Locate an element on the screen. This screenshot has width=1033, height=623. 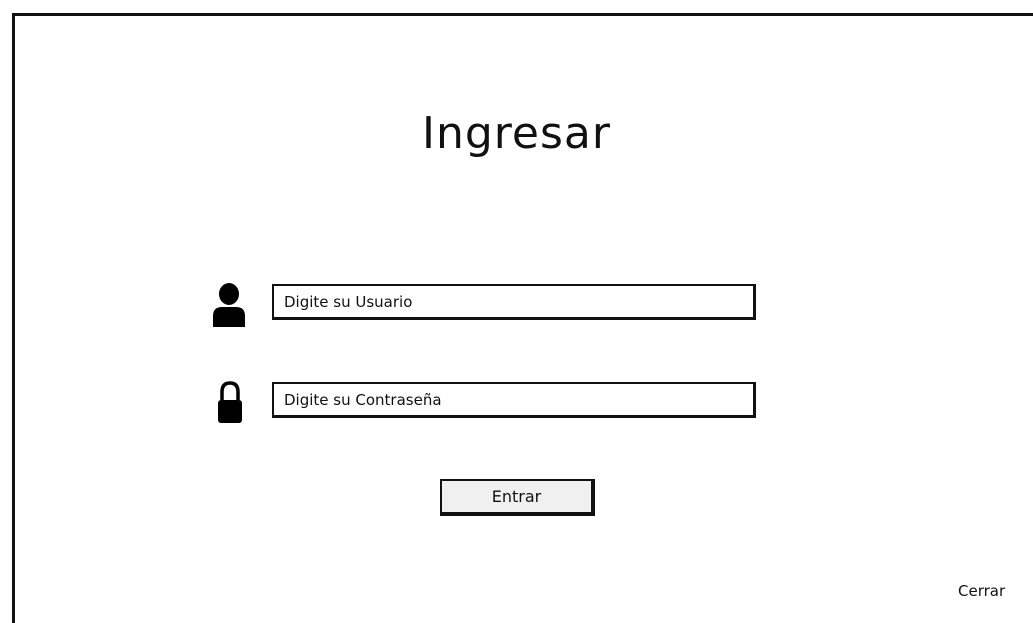
close-link: Cerrar is located at coordinates (981, 591).